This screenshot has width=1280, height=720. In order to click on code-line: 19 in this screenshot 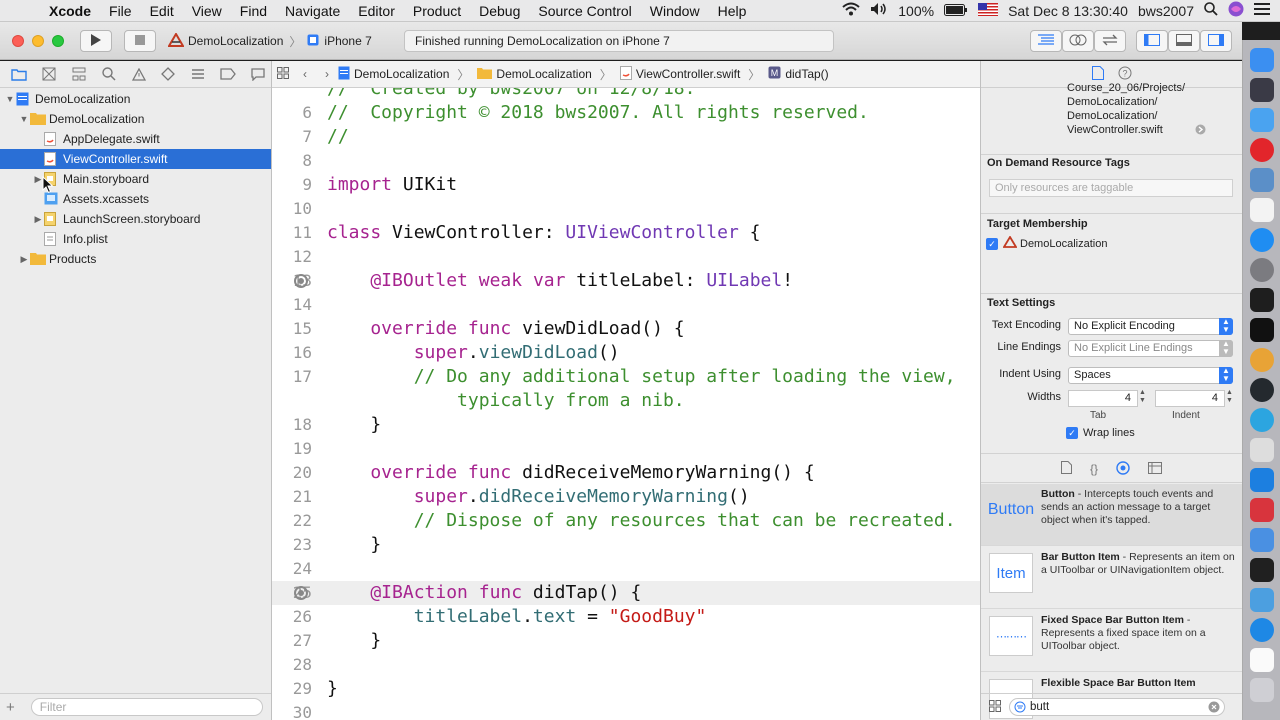, I will do `click(626, 449)`.